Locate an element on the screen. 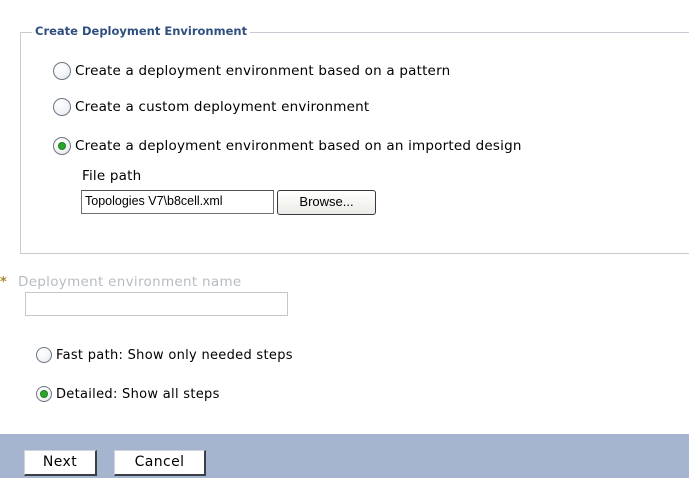  deployment-name-input is located at coordinates (156, 304).